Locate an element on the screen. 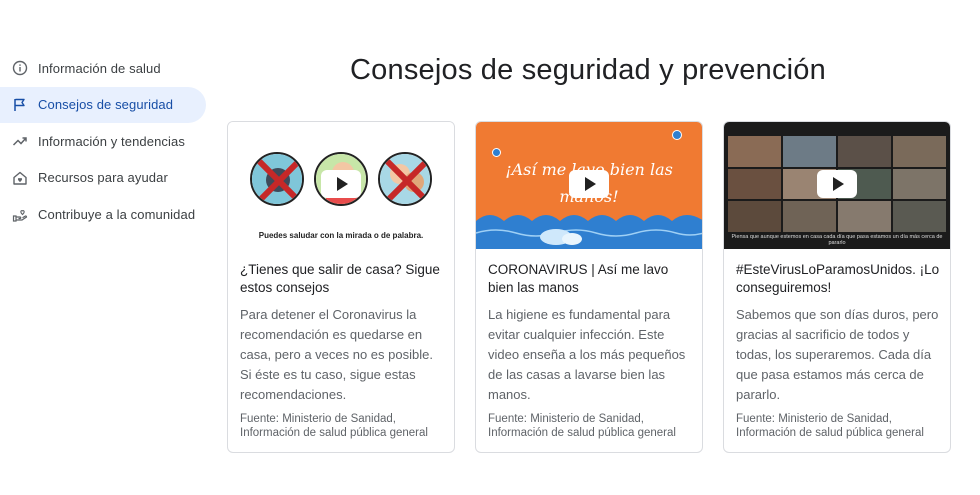 Image resolution: width=980 pixels, height=495 pixels. home-heart-icon is located at coordinates (20, 178).